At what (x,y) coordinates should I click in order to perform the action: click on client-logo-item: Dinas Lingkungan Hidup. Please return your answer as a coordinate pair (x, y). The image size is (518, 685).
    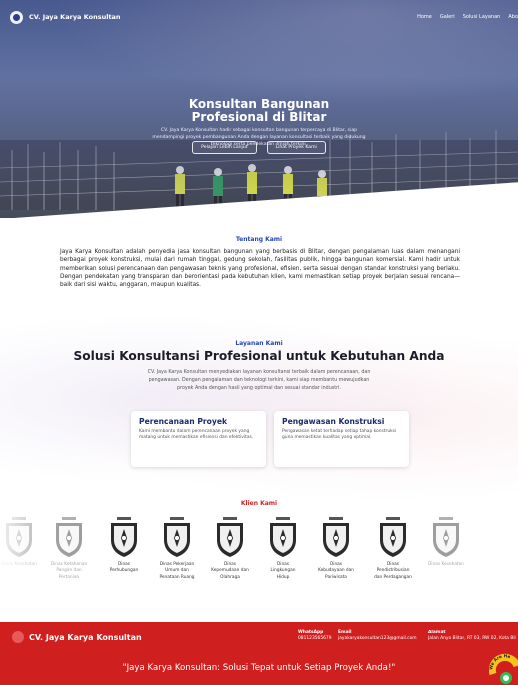
    Looking at the image, I should click on (283, 548).